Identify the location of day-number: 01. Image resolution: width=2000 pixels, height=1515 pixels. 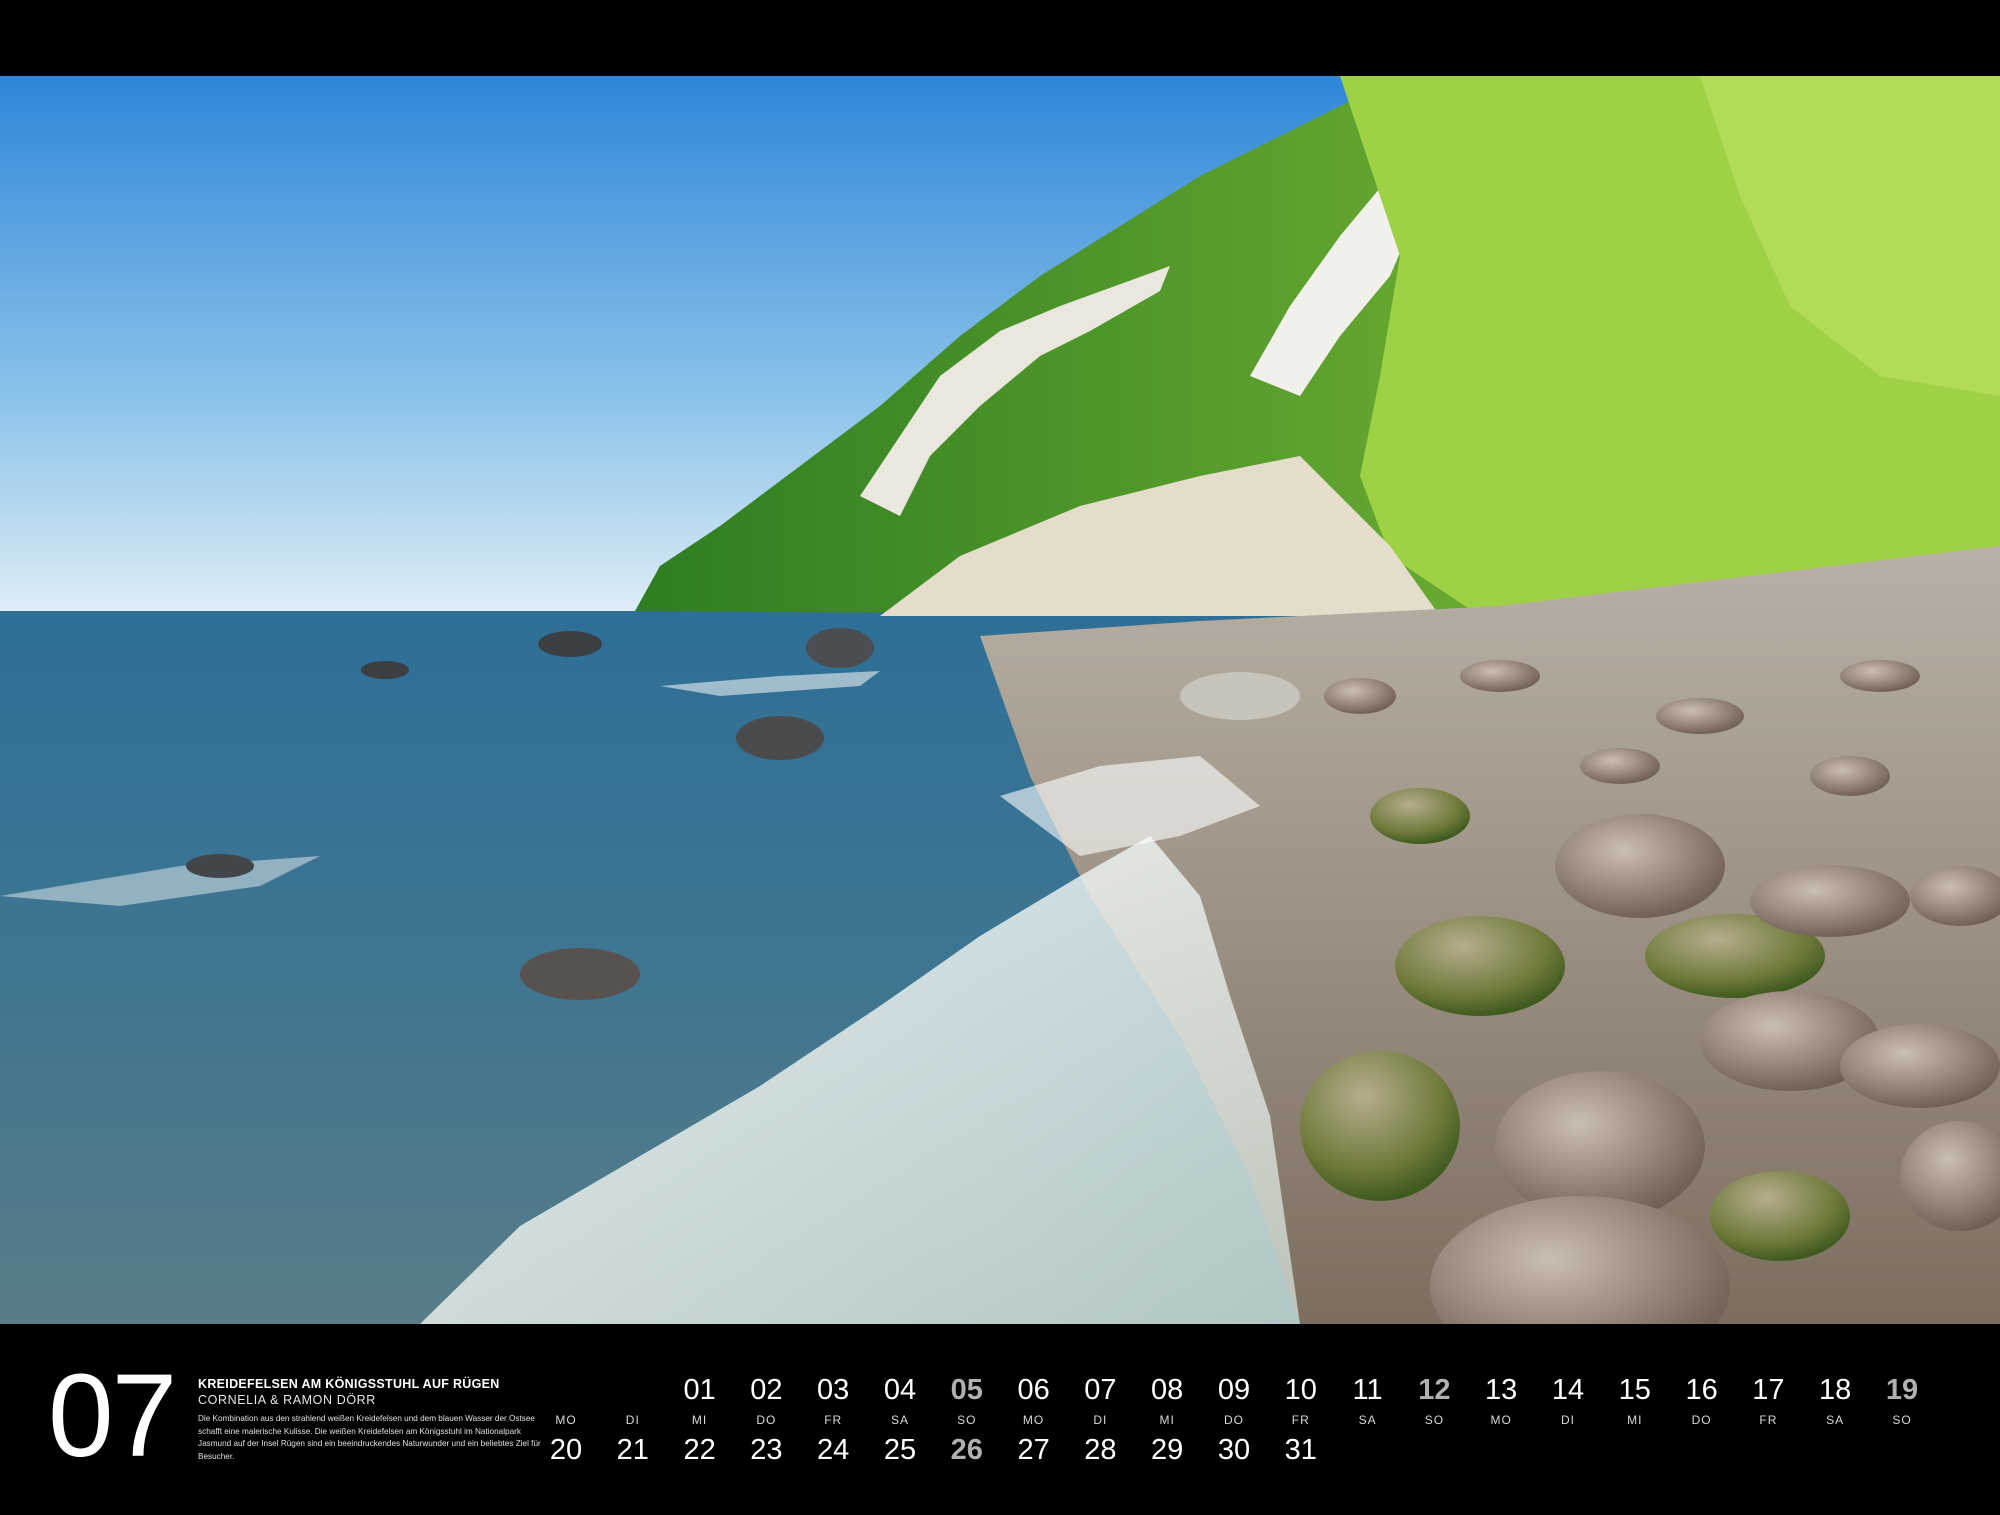
(699, 1390).